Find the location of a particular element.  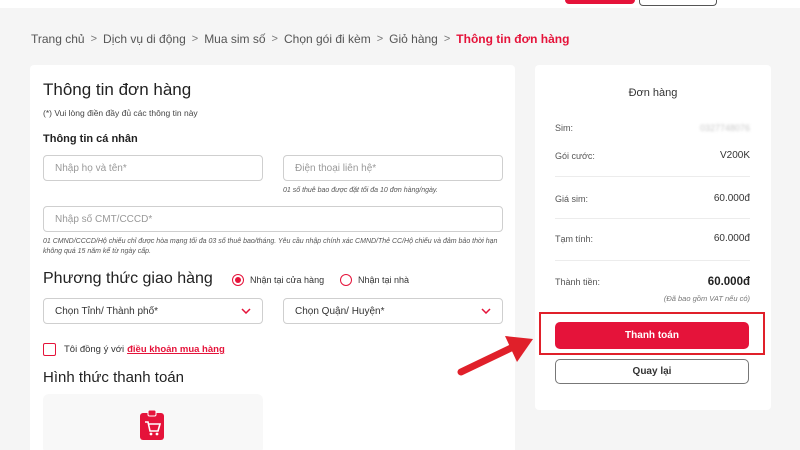

province-select: Chọn Tỉnh/ Thành phố* is located at coordinates (153, 311).